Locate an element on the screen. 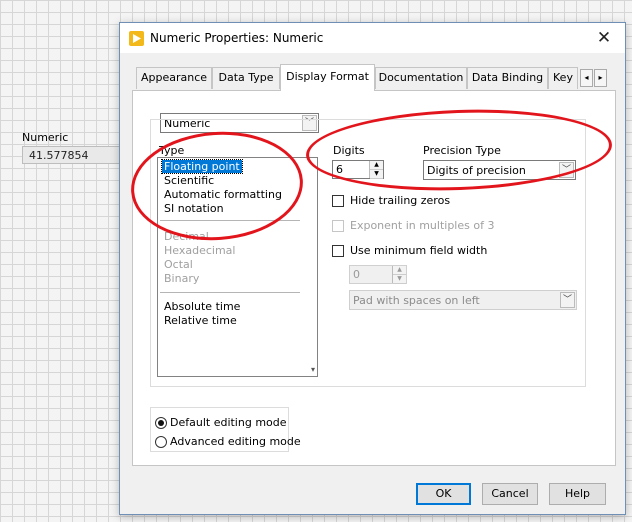 This screenshot has width=632, height=522. numeric-control-label: Numeric is located at coordinates (45, 137).